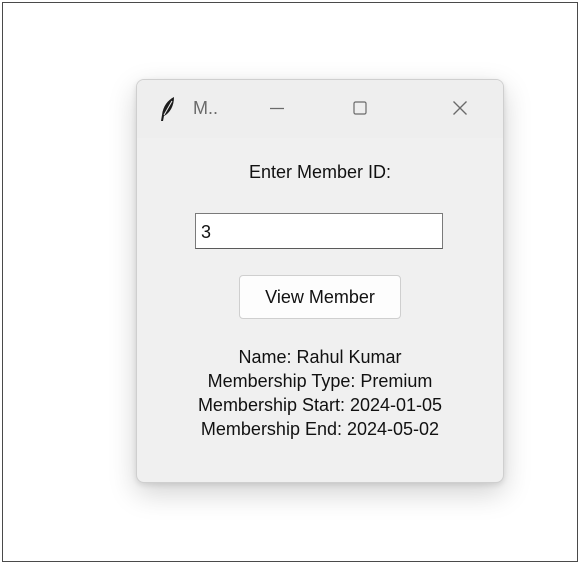 The image size is (583, 562). Describe the element at coordinates (320, 405) in the screenshot. I see `membership-start-text: Membership Start: 2024-01-05` at that location.